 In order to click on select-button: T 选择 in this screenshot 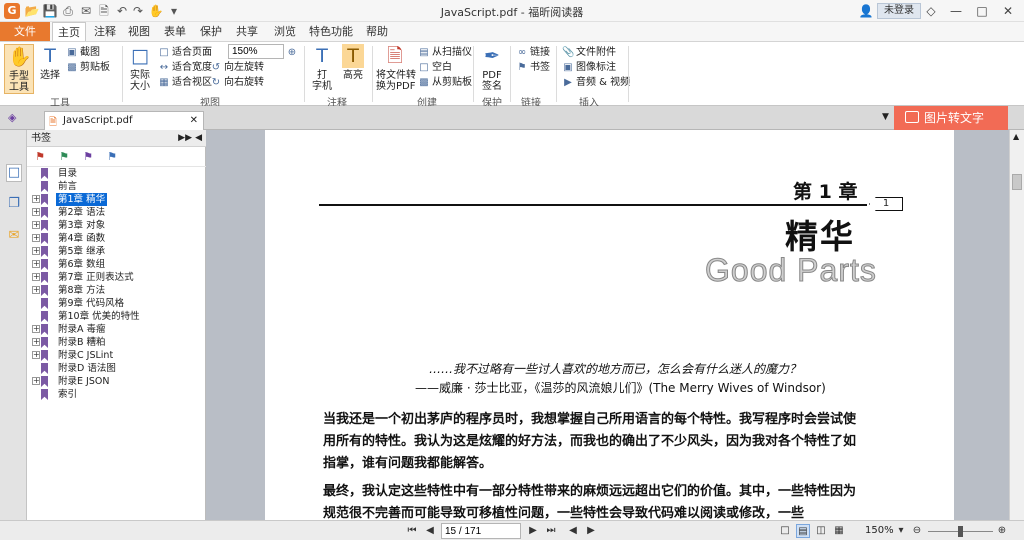, I will do `click(50, 62)`.